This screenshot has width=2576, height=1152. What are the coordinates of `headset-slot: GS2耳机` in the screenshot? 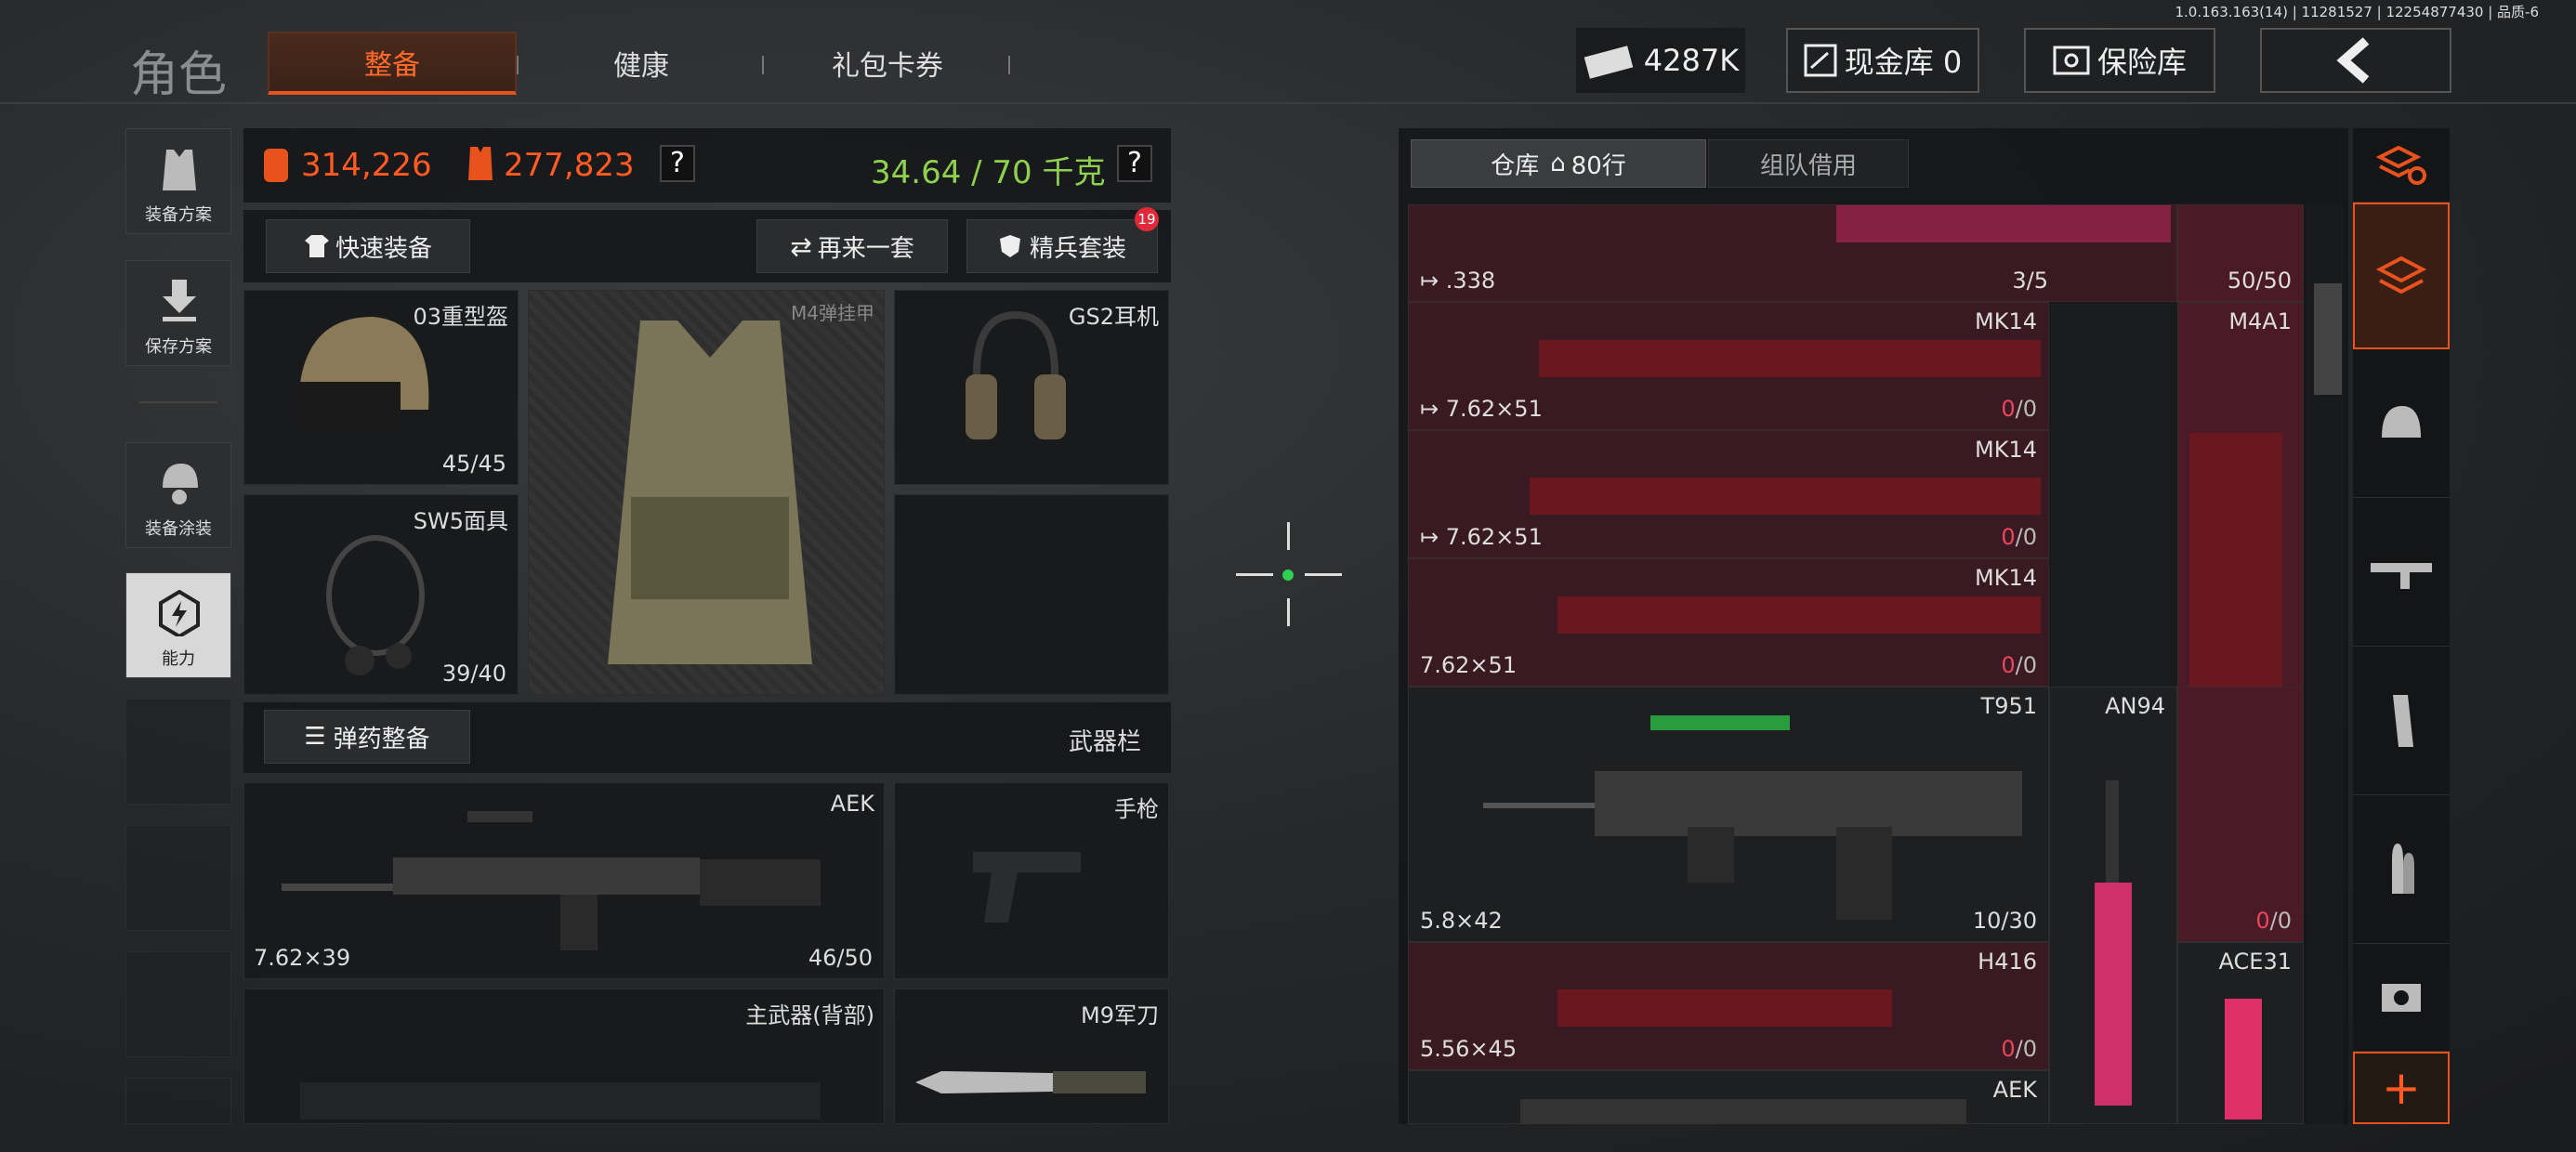 It's located at (1031, 387).